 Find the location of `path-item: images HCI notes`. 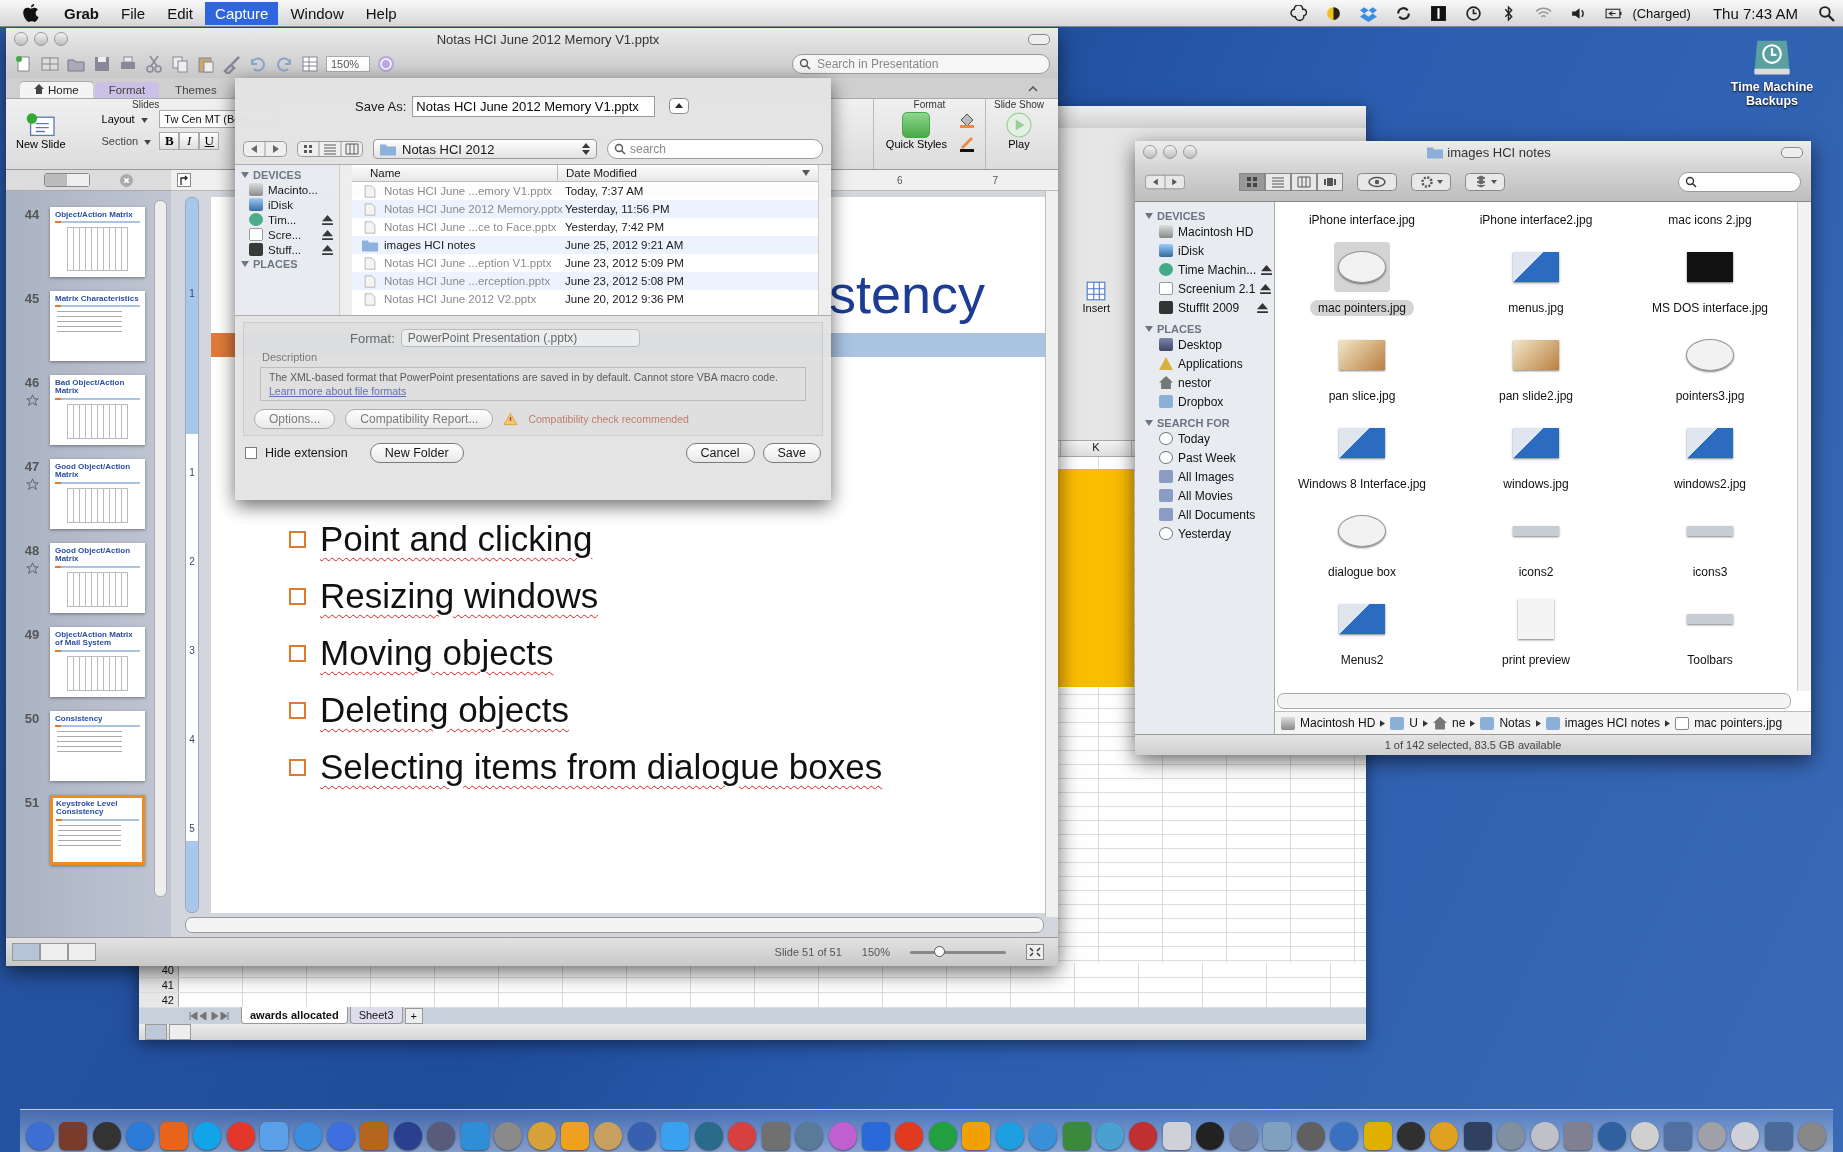

path-item: images HCI notes is located at coordinates (1612, 723).